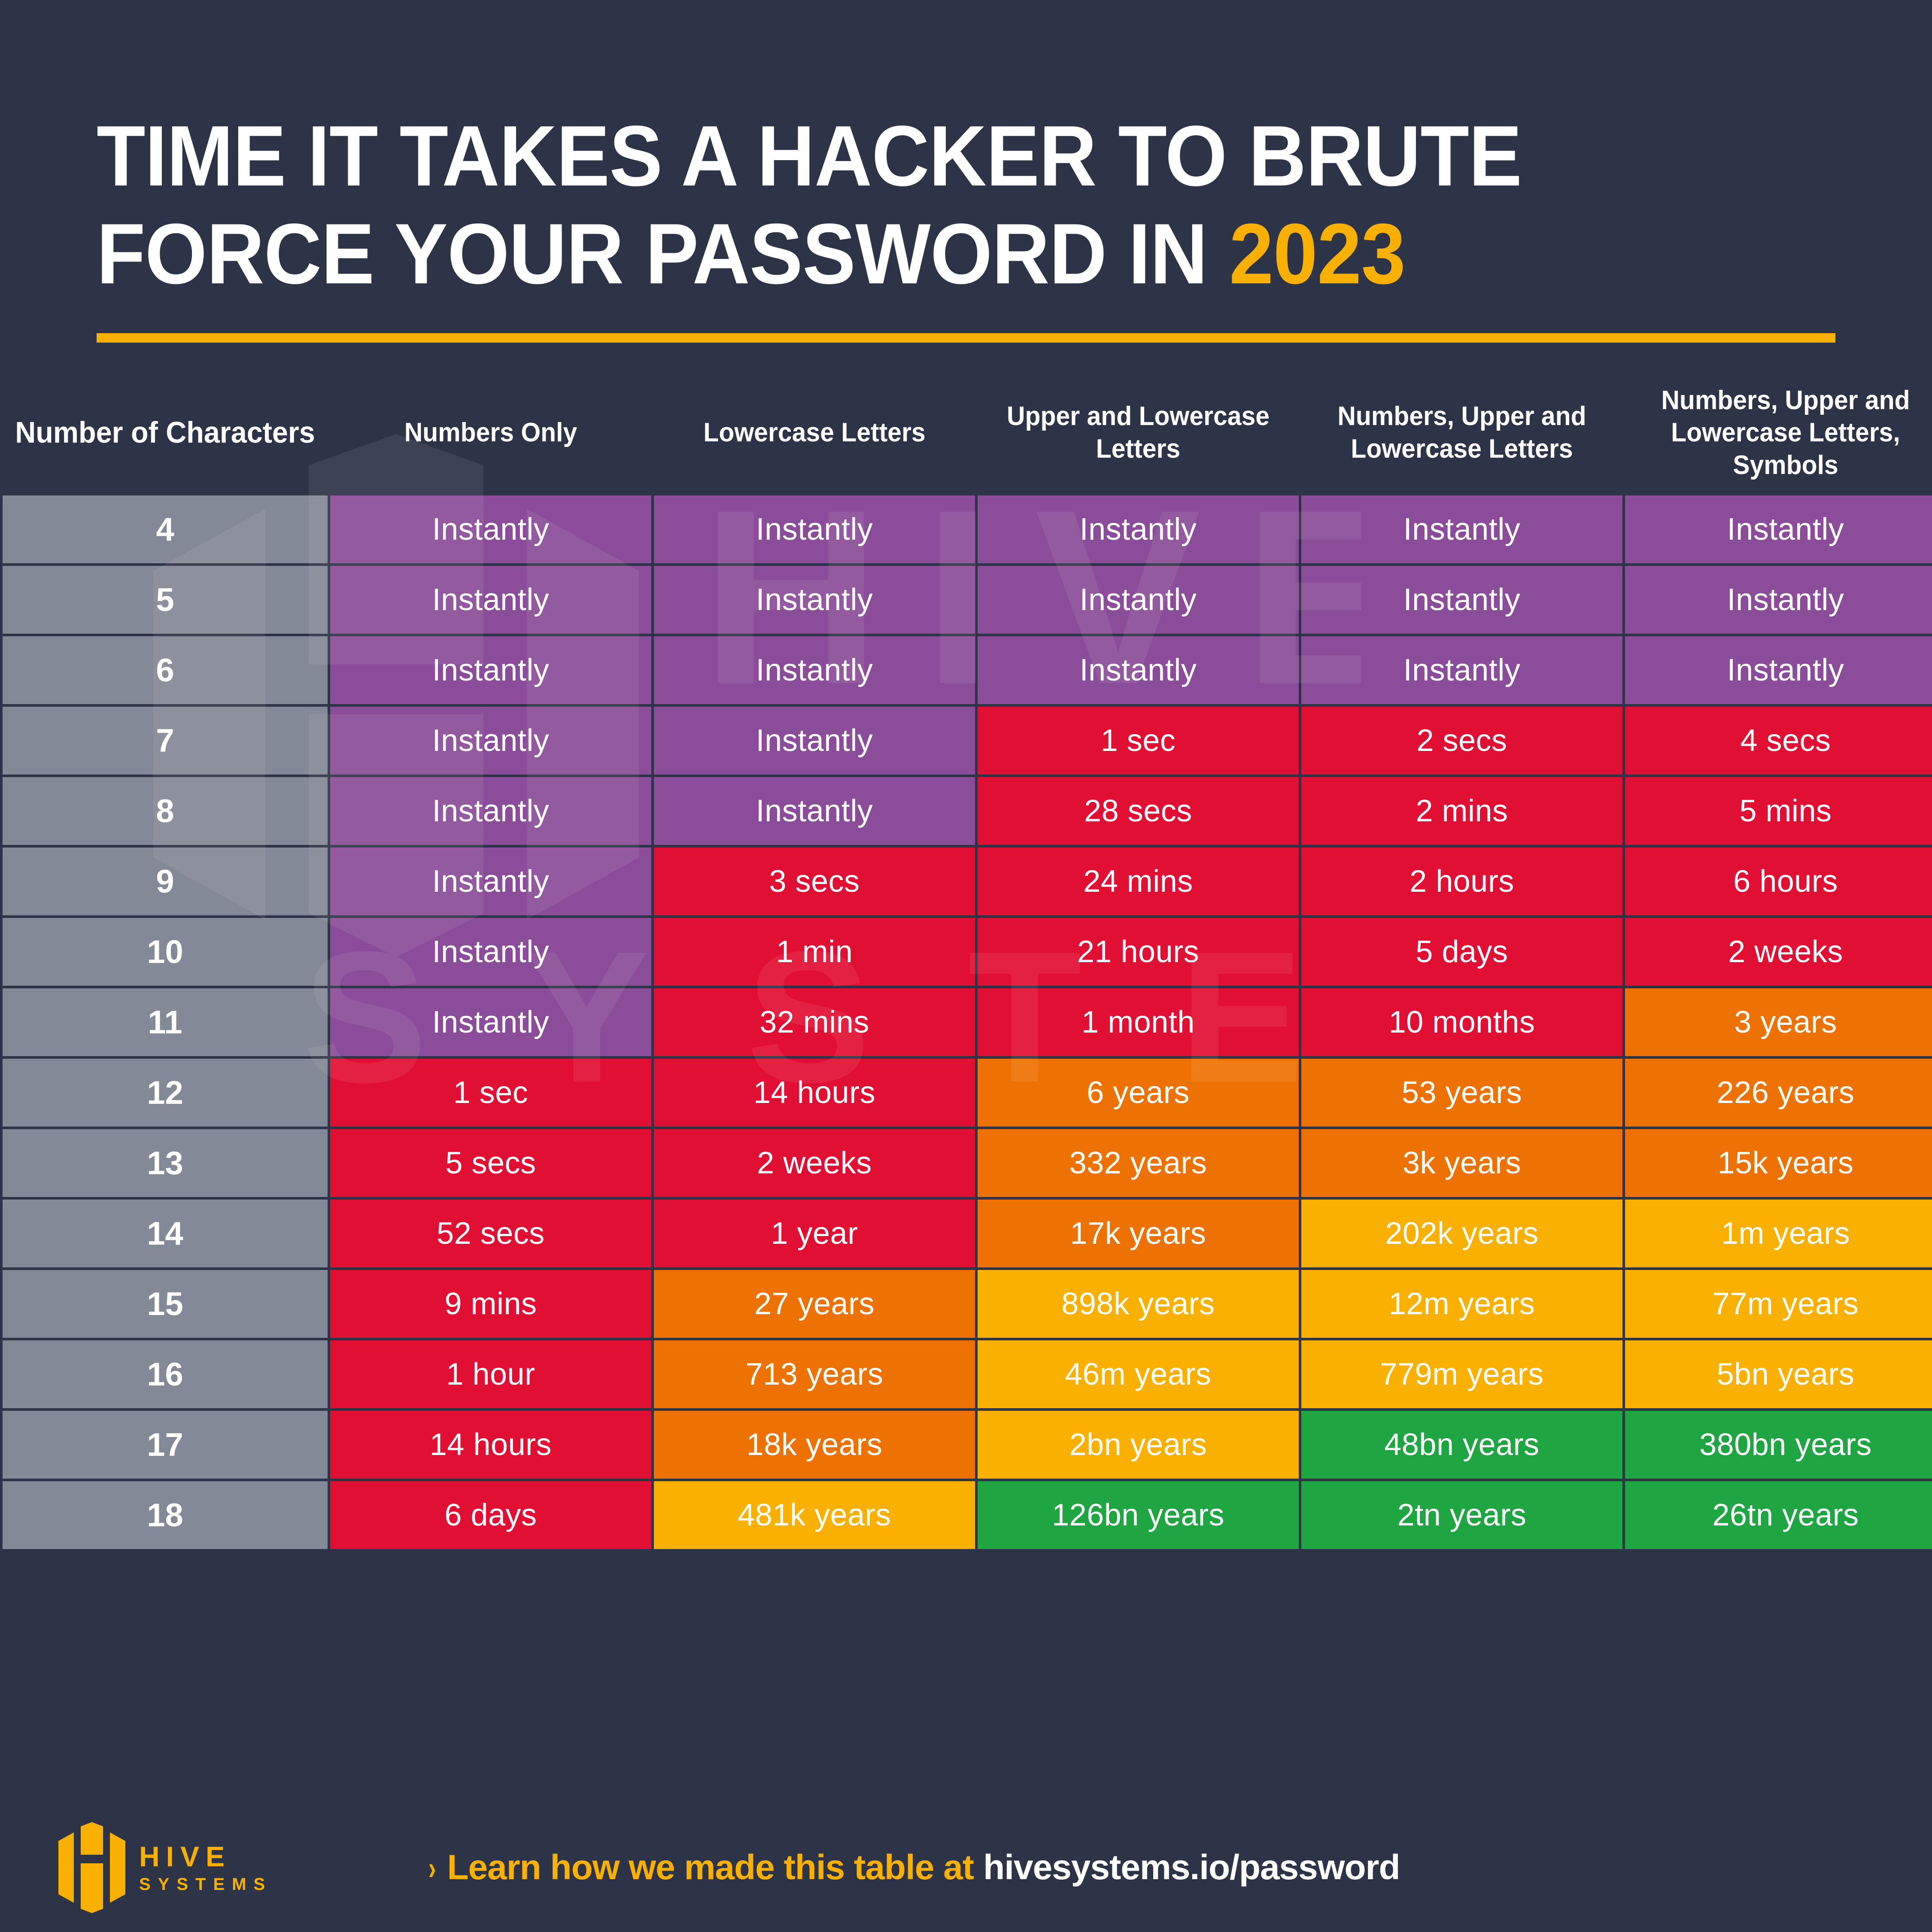 This screenshot has height=1932, width=1932. What do you see at coordinates (966, 338) in the screenshot?
I see `accent-divider` at bounding box center [966, 338].